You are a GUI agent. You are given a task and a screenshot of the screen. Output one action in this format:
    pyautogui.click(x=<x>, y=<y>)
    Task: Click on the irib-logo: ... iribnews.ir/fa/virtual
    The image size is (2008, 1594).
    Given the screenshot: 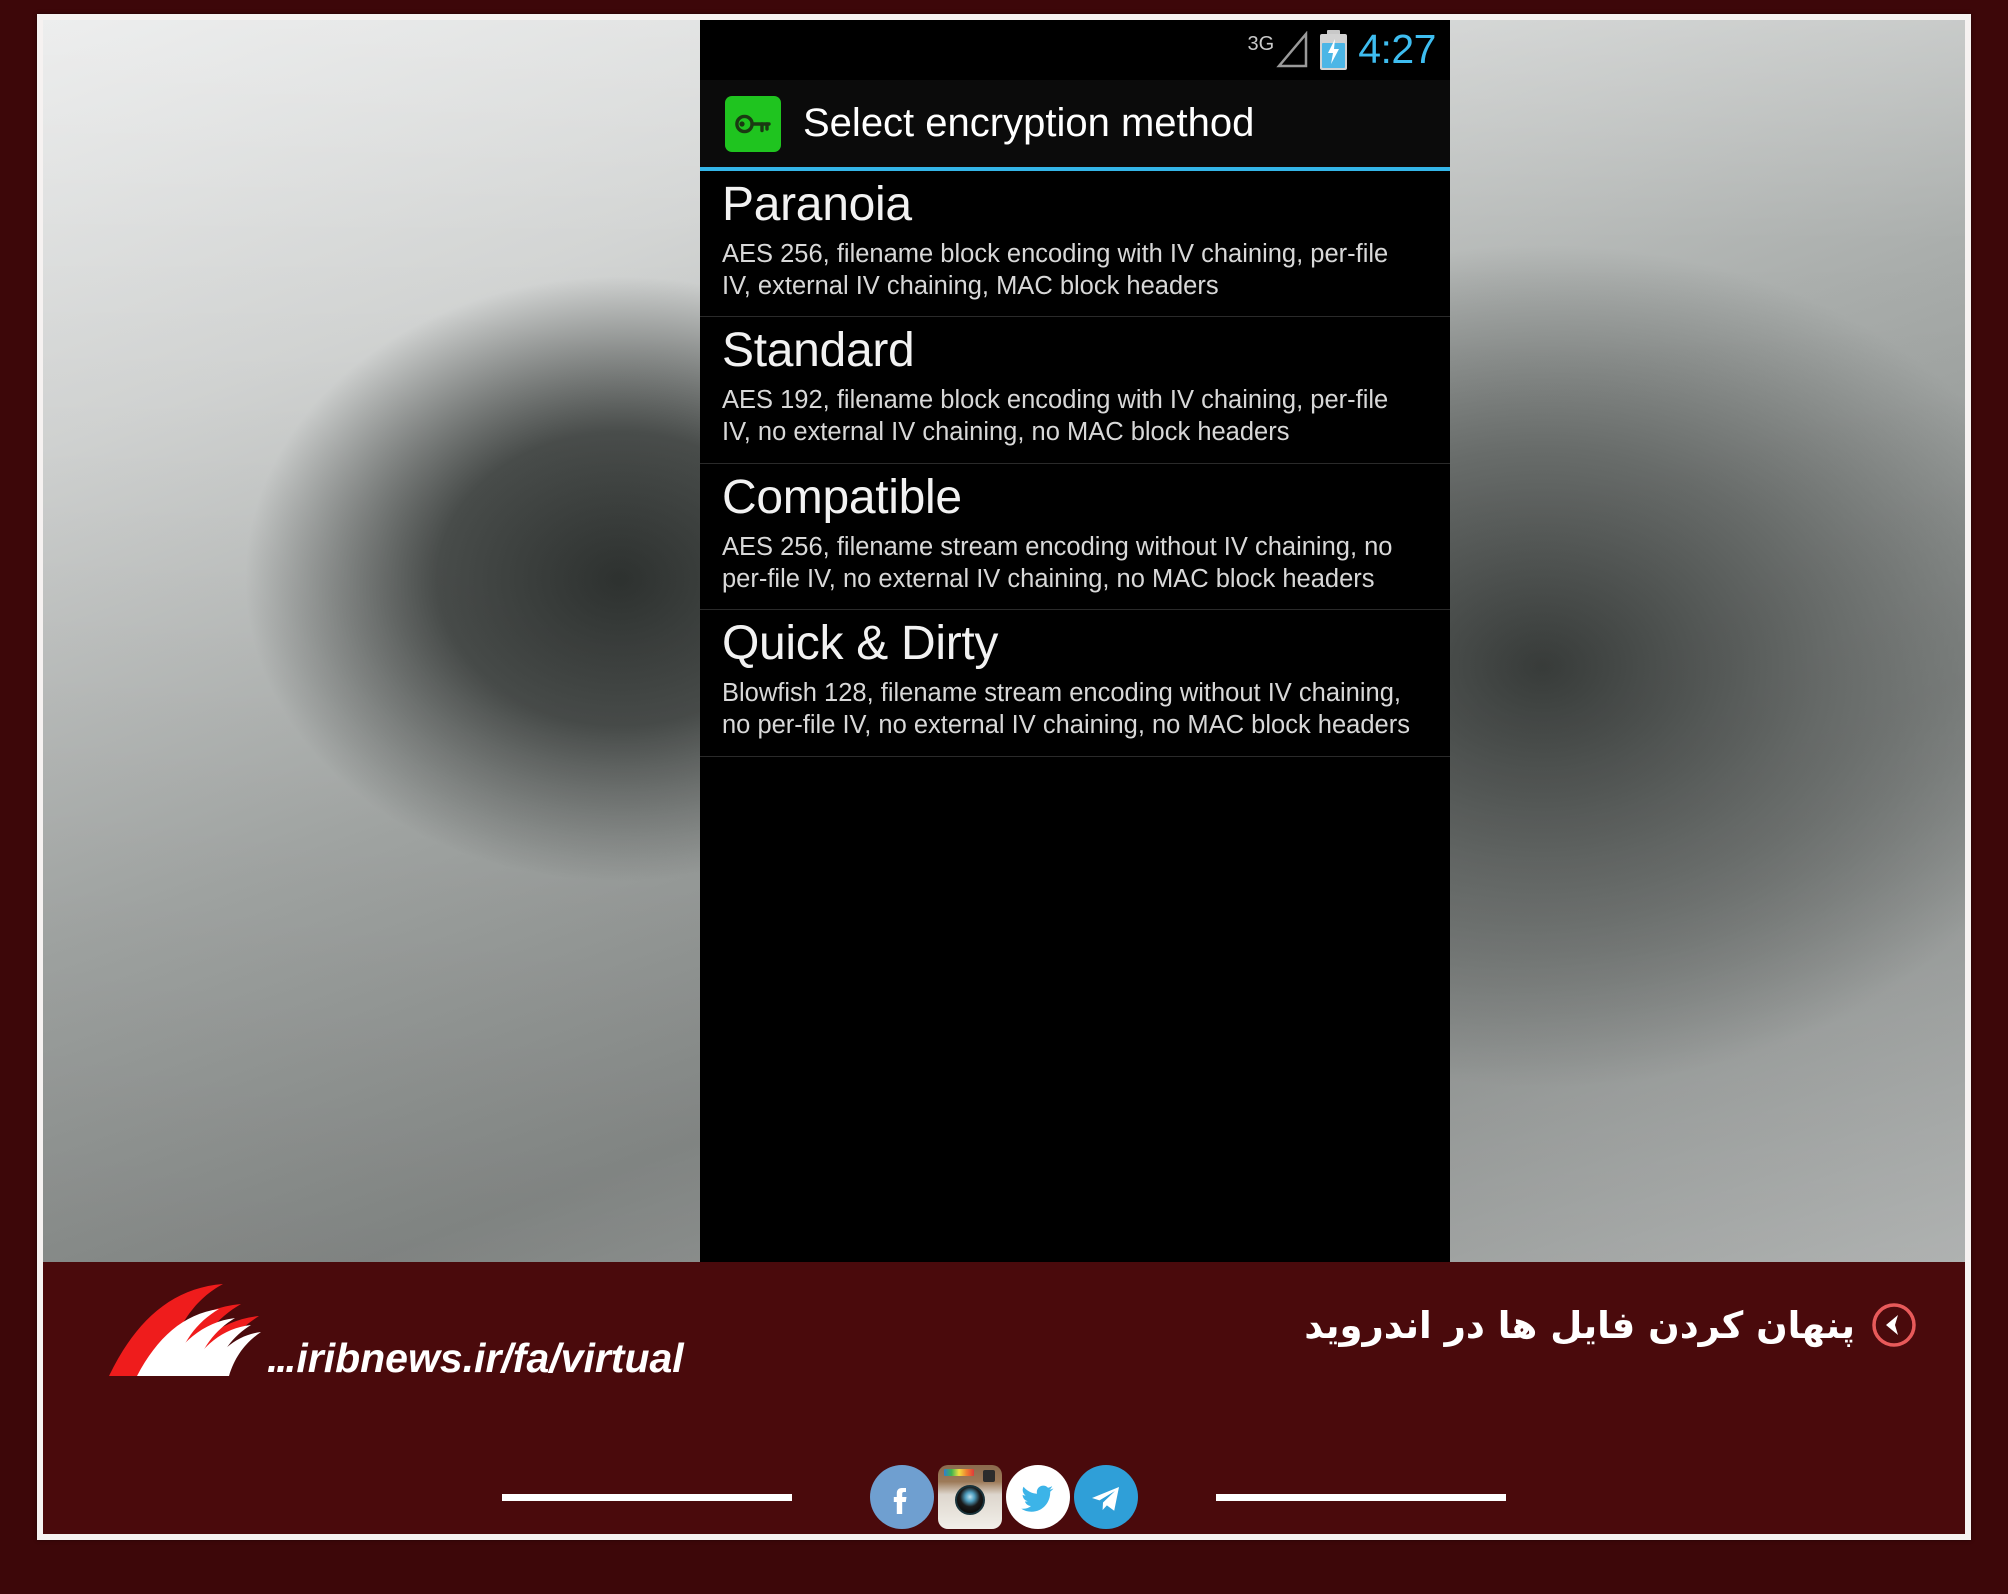 What is the action you would take?
    pyautogui.click(x=394, y=1330)
    